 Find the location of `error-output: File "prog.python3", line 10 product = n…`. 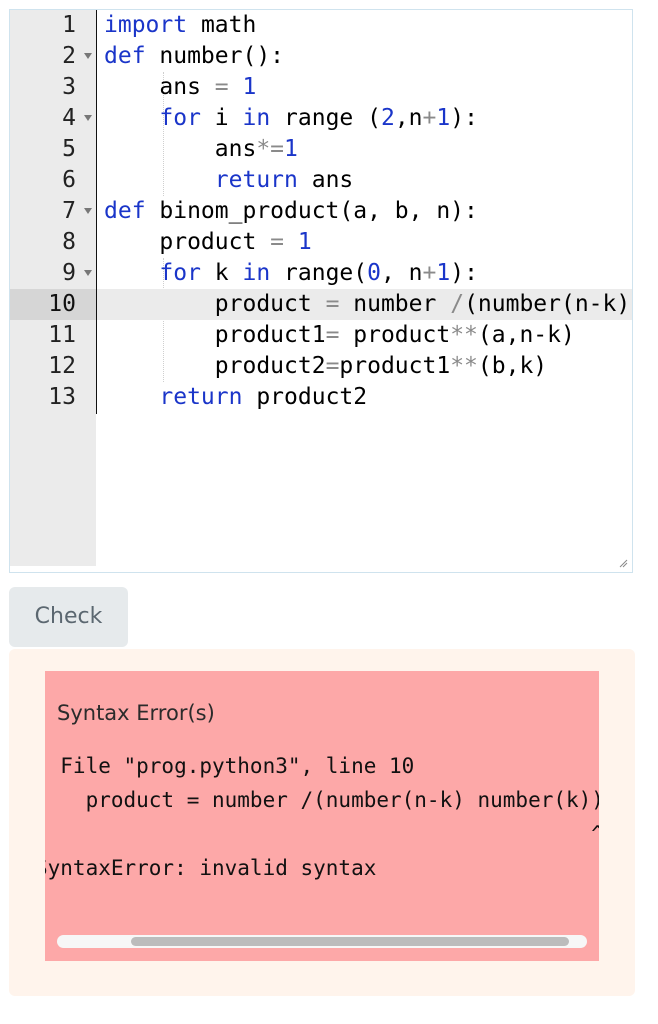

error-output: File "prog.python3", line 10 product = n… is located at coordinates (322, 817).